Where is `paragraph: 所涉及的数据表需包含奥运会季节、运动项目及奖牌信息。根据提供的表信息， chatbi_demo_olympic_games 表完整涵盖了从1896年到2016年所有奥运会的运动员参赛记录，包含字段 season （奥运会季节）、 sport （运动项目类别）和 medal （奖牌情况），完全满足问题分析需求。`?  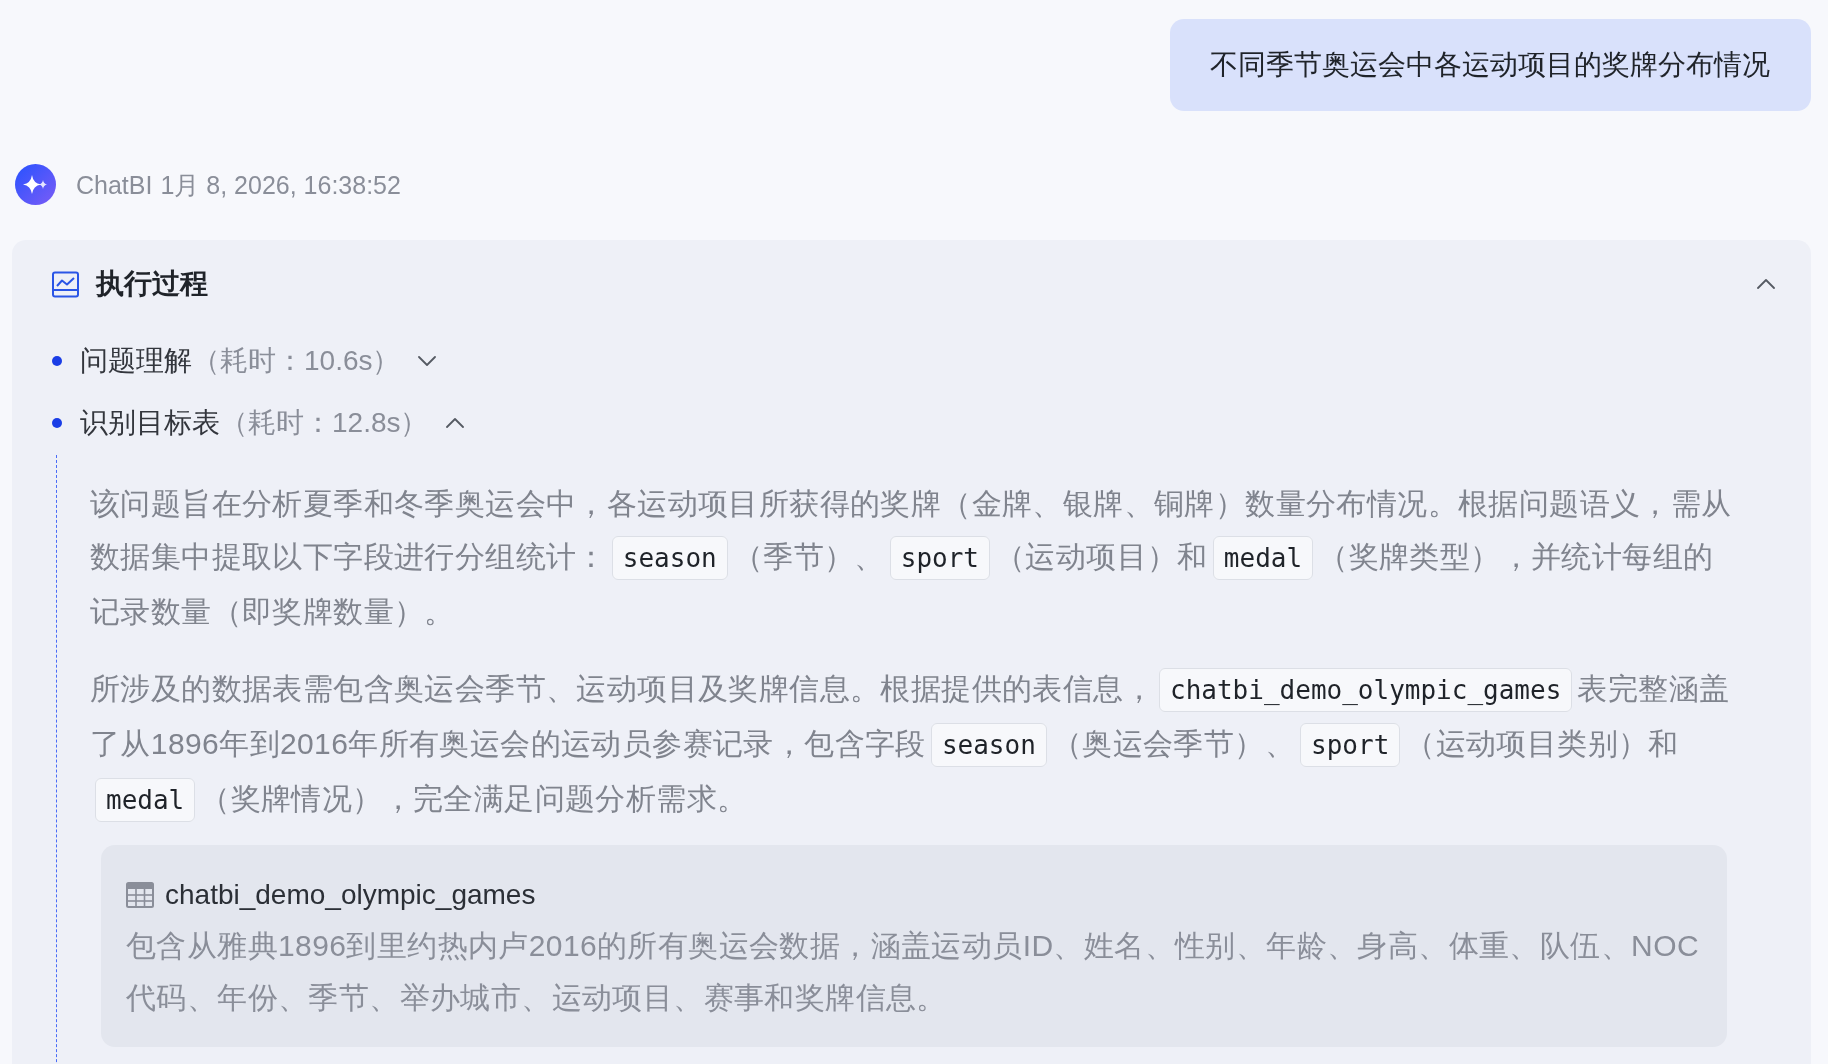 paragraph: 所涉及的数据表需包含奥运会季节、运动项目及奖牌信息。根据提供的表信息， chatbi_demo_olympic_games 表完整涵盖了从1896年到2016年所有奥运会的运动员参赛记录，包含字段 season （奥运会季节）、 sport （运动项目类别）和 medal （奖牌情况），完全满足问题分析需求。 is located at coordinates (916, 744).